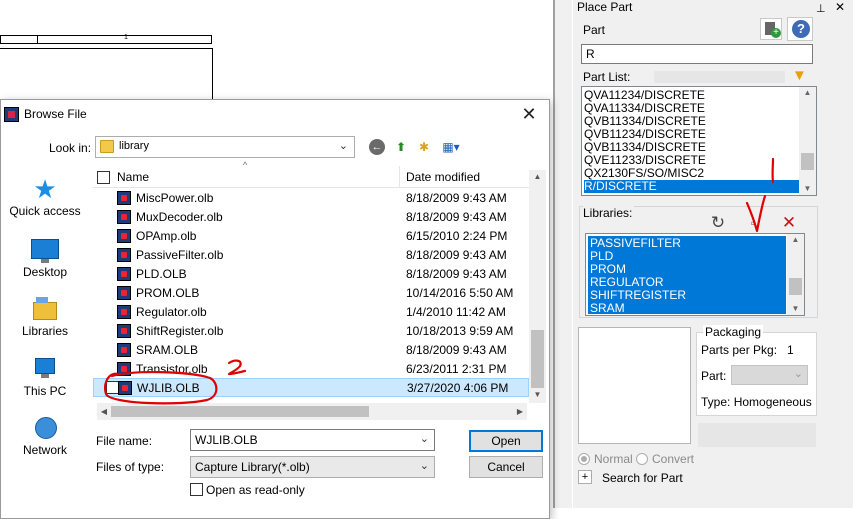  Describe the element at coordinates (133, 177) in the screenshot. I see `column-name: Name` at that location.